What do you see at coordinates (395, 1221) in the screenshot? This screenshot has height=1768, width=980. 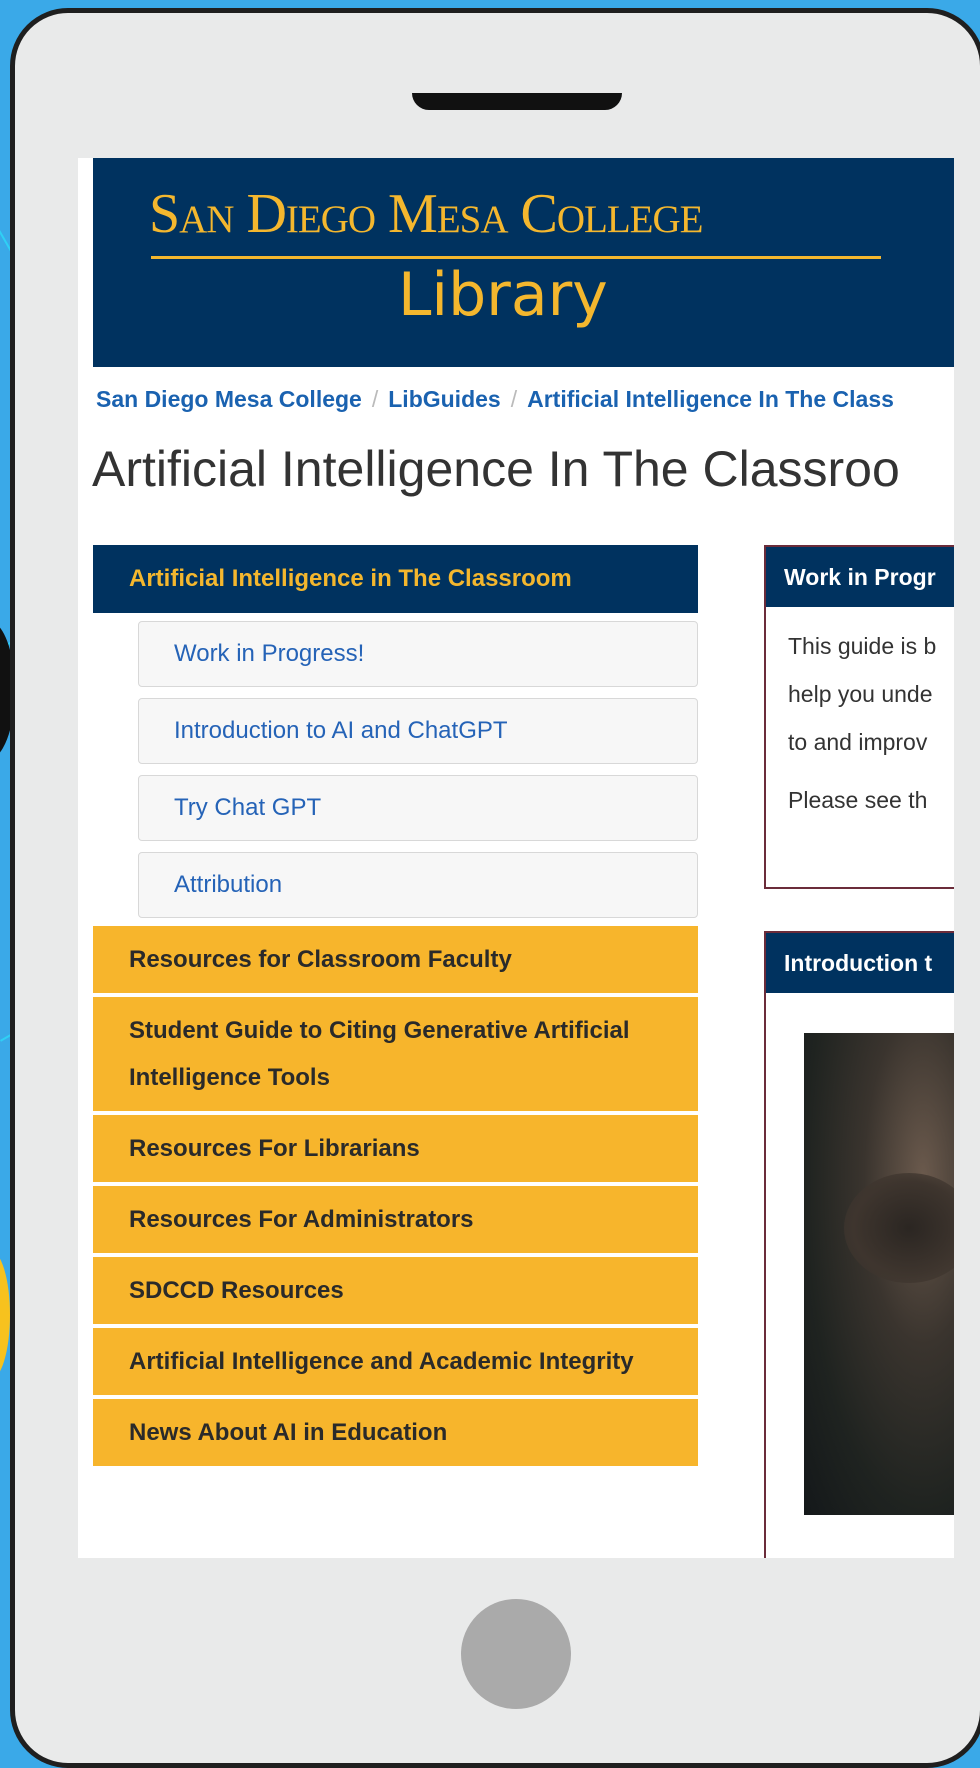 I see `nav-item: Resources For Administrators` at bounding box center [395, 1221].